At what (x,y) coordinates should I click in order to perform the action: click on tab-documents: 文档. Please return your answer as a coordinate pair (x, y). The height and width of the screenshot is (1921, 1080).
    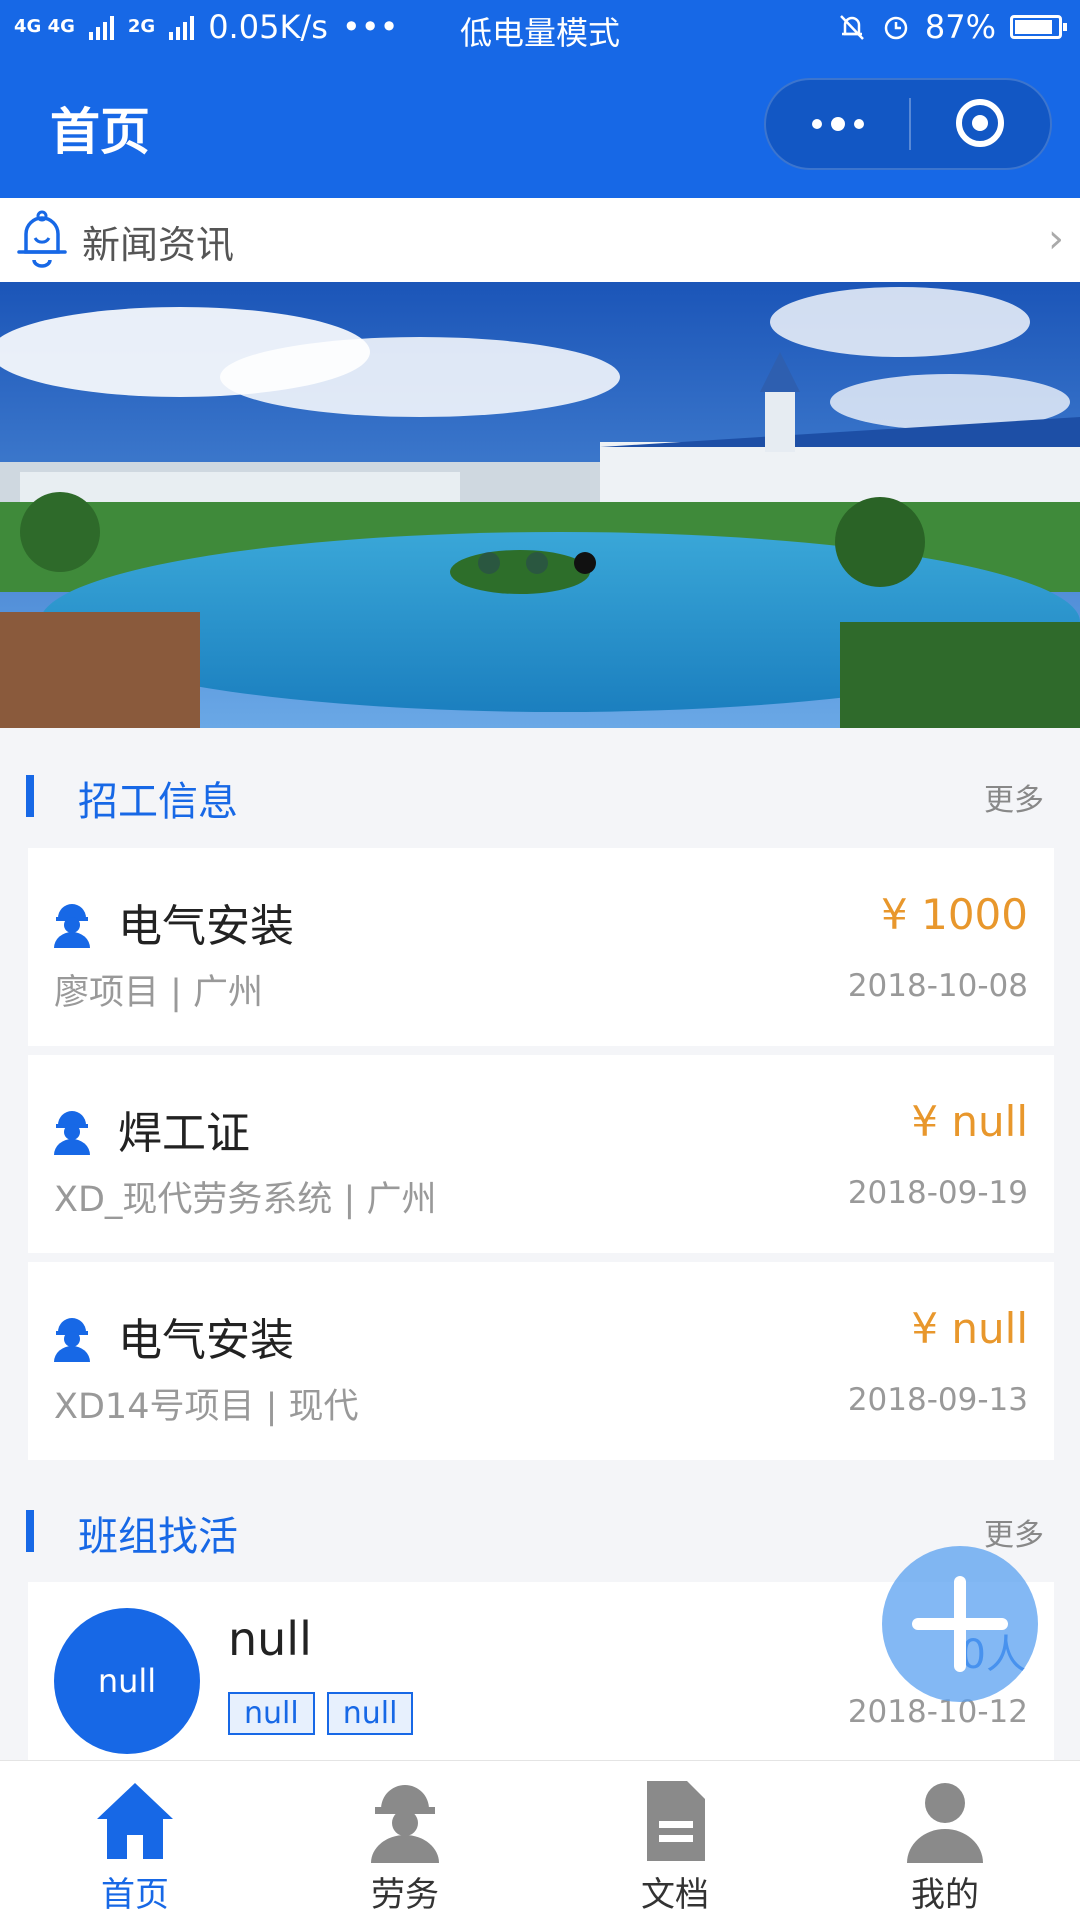
    Looking at the image, I should click on (675, 1841).